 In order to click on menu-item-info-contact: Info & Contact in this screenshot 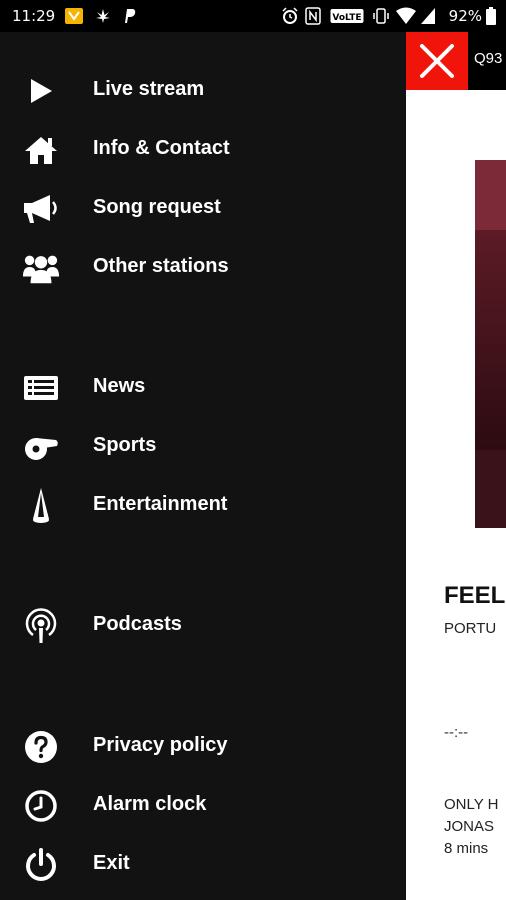, I will do `click(203, 150)`.